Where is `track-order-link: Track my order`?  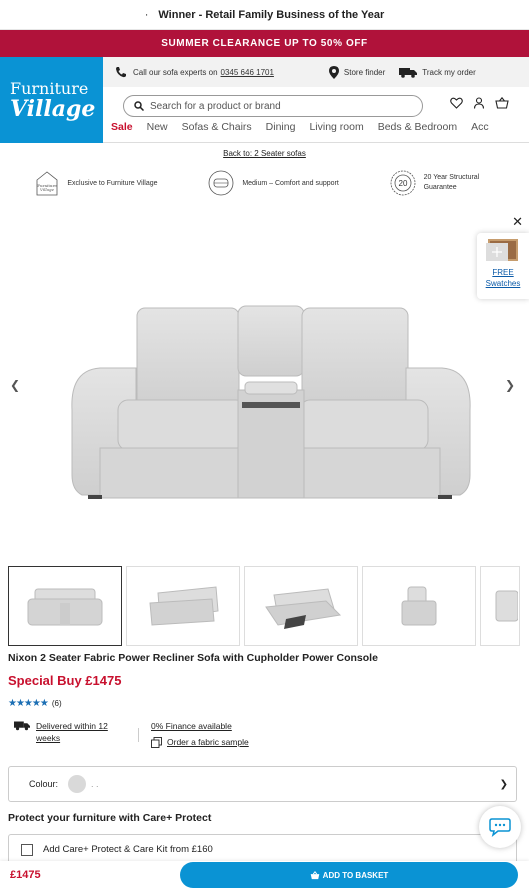 track-order-link: Track my order is located at coordinates (437, 72).